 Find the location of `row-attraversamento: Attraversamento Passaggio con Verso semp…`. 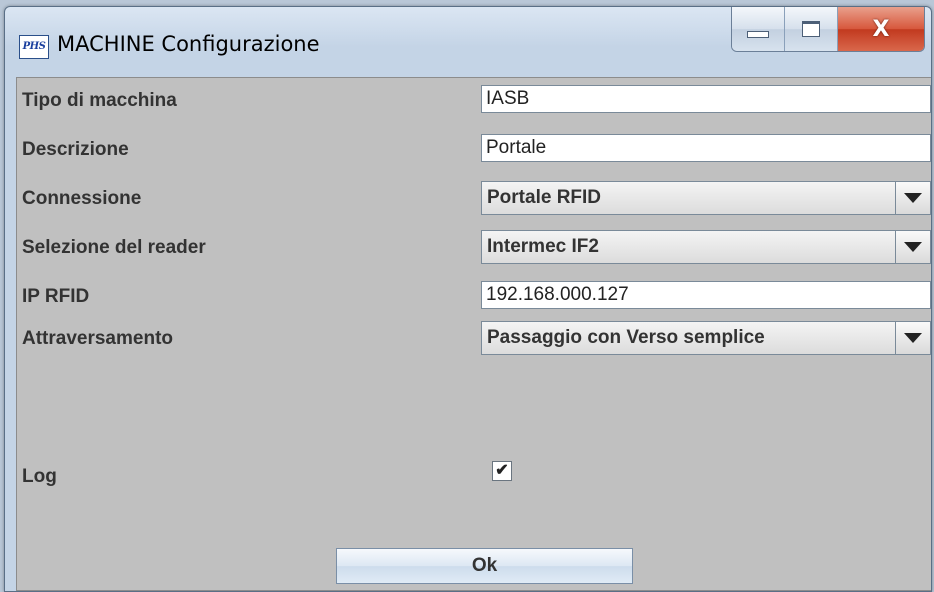

row-attraversamento: Attraversamento Passaggio con Verso semp… is located at coordinates (474, 337).